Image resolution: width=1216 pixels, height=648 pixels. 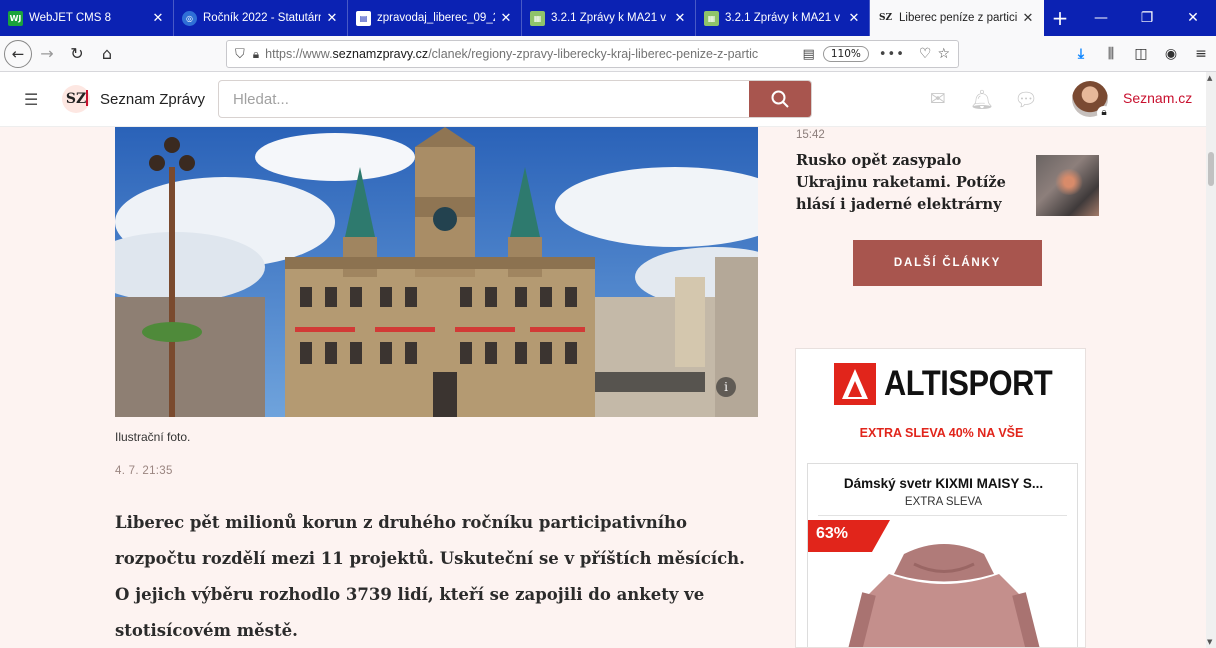 What do you see at coordinates (47, 54) in the screenshot?
I see `forward-icon: →` at bounding box center [47, 54].